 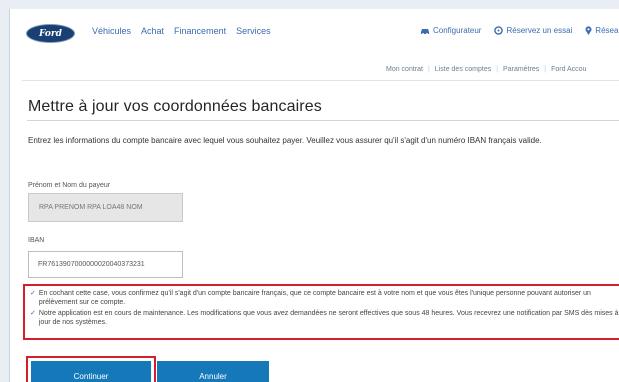 I want to click on car-icon, so click(x=425, y=31).